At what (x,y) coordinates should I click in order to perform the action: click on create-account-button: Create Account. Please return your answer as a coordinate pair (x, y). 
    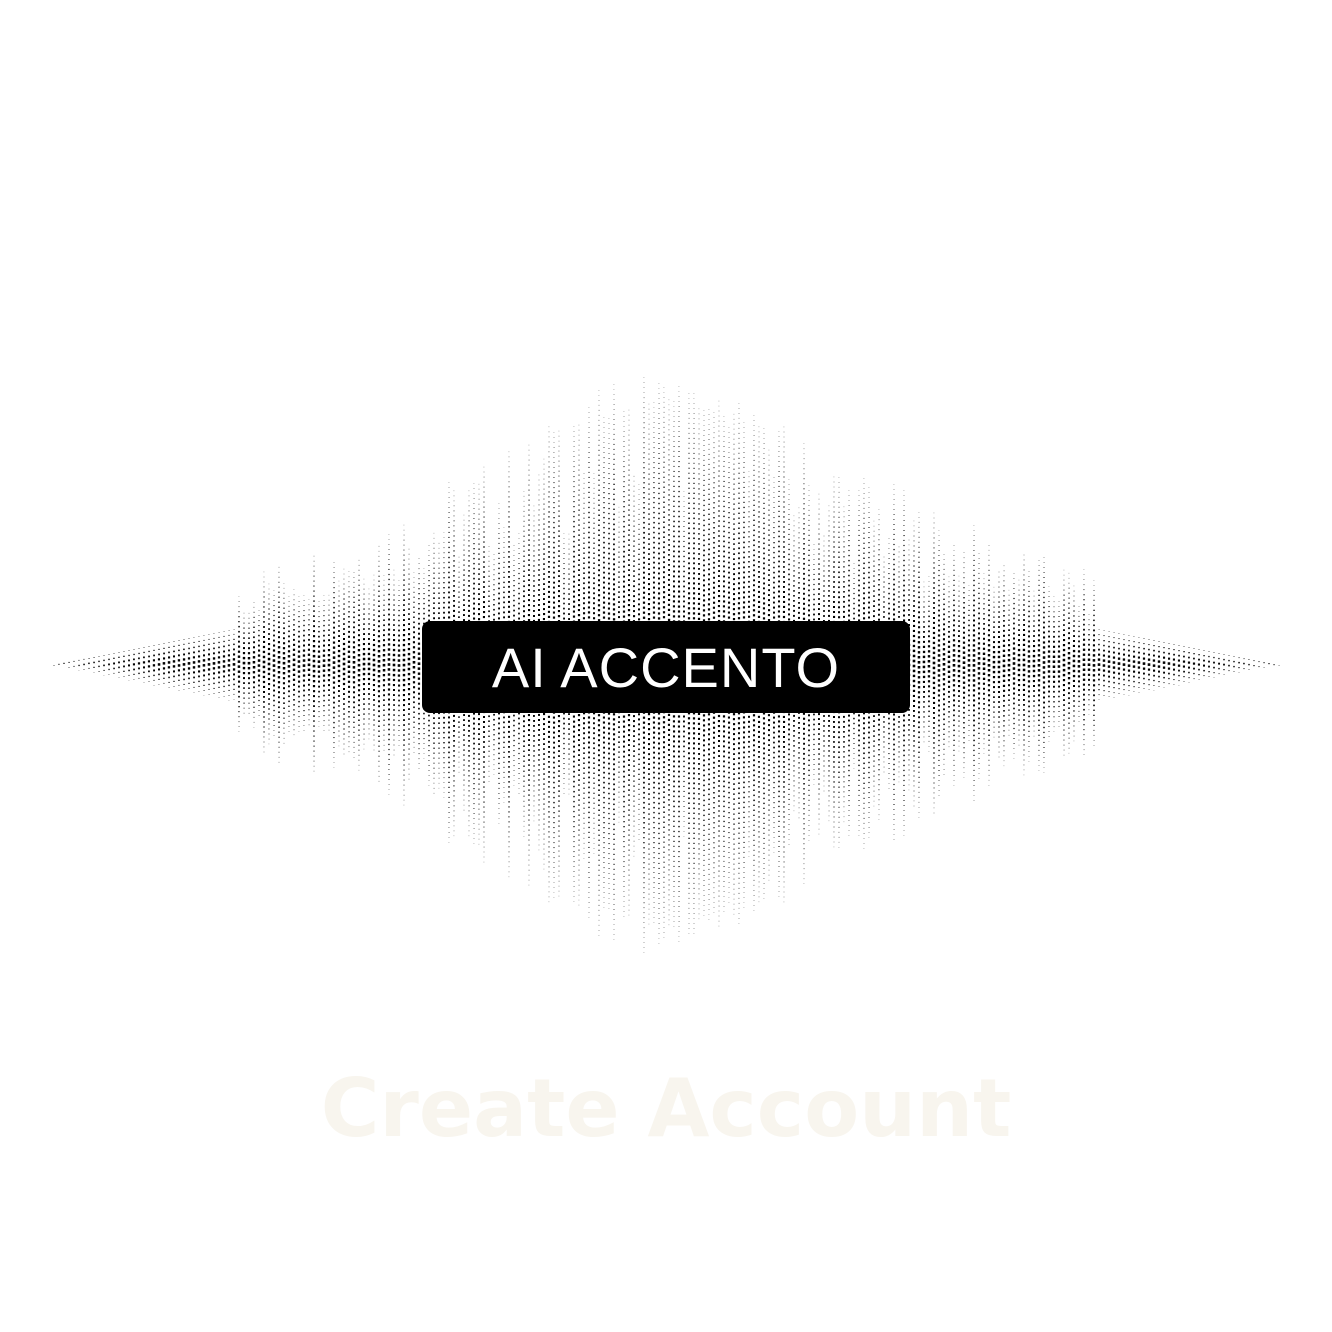
    Looking at the image, I should click on (666, 1108).